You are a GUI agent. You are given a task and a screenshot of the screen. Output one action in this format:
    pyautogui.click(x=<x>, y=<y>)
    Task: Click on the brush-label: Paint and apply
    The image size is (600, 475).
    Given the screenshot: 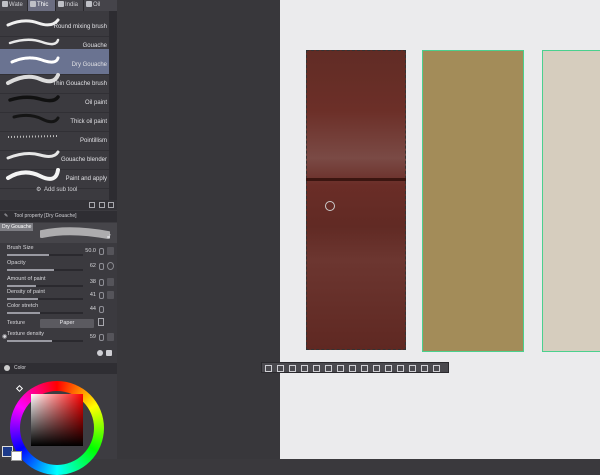 What is the action you would take?
    pyautogui.click(x=86, y=179)
    